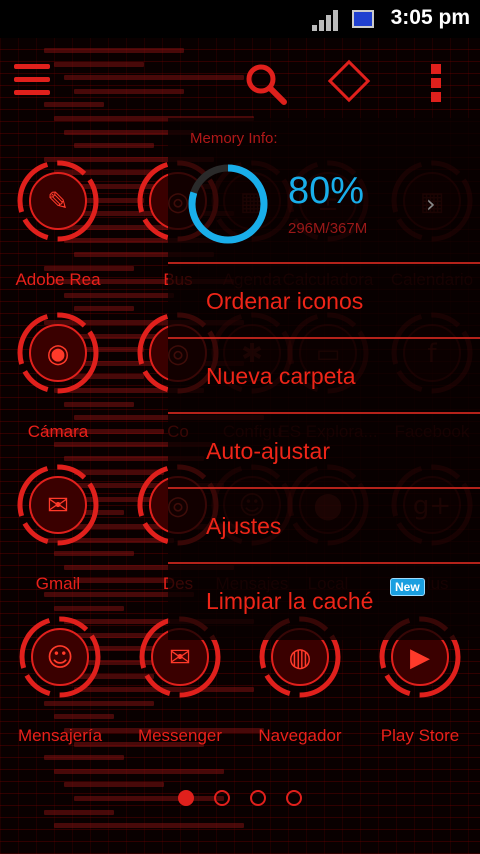 The height and width of the screenshot is (854, 480). I want to click on acrobat-icon: ✎, so click(58, 201).